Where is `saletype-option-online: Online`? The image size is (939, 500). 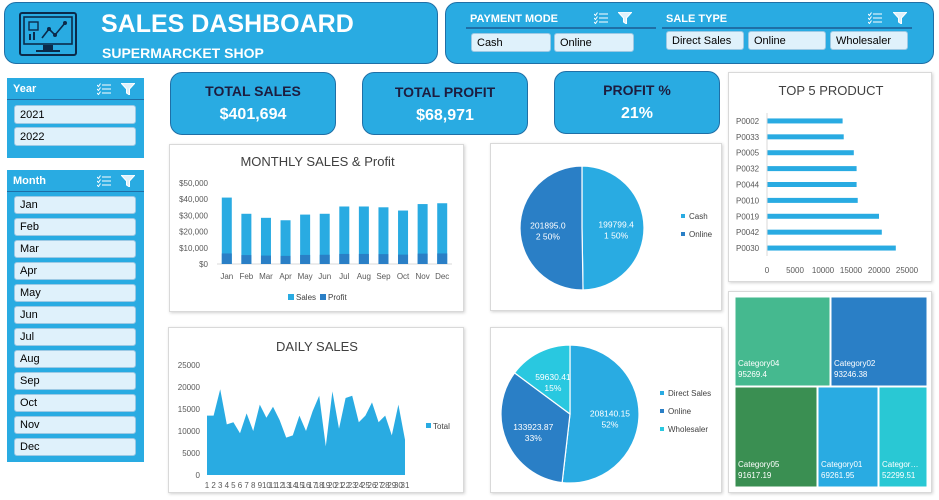 saletype-option-online: Online is located at coordinates (787, 40).